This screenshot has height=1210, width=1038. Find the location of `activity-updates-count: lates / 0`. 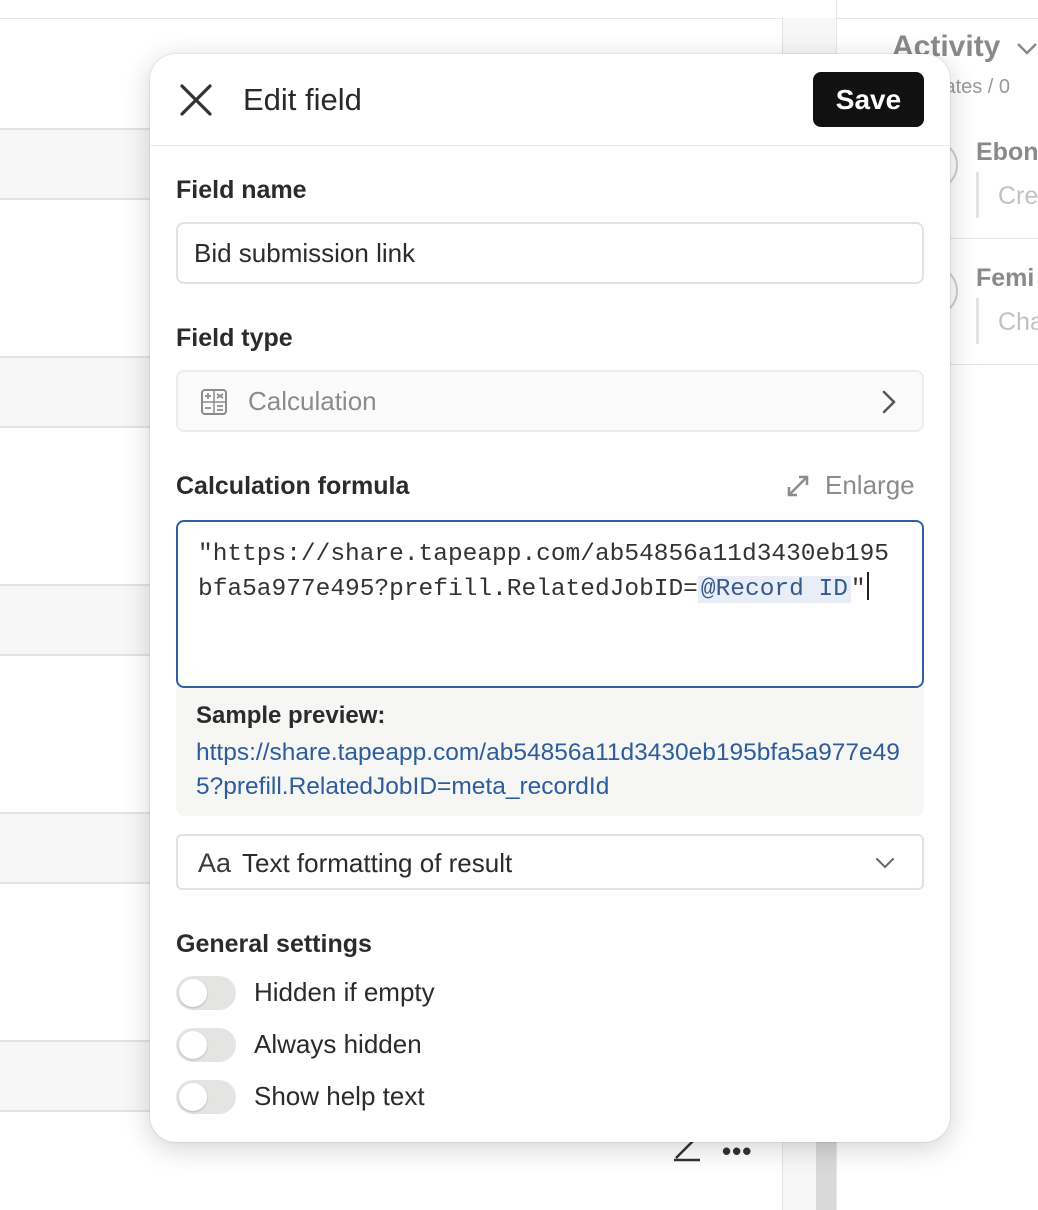

activity-updates-count: lates / 0 is located at coordinates (975, 87).